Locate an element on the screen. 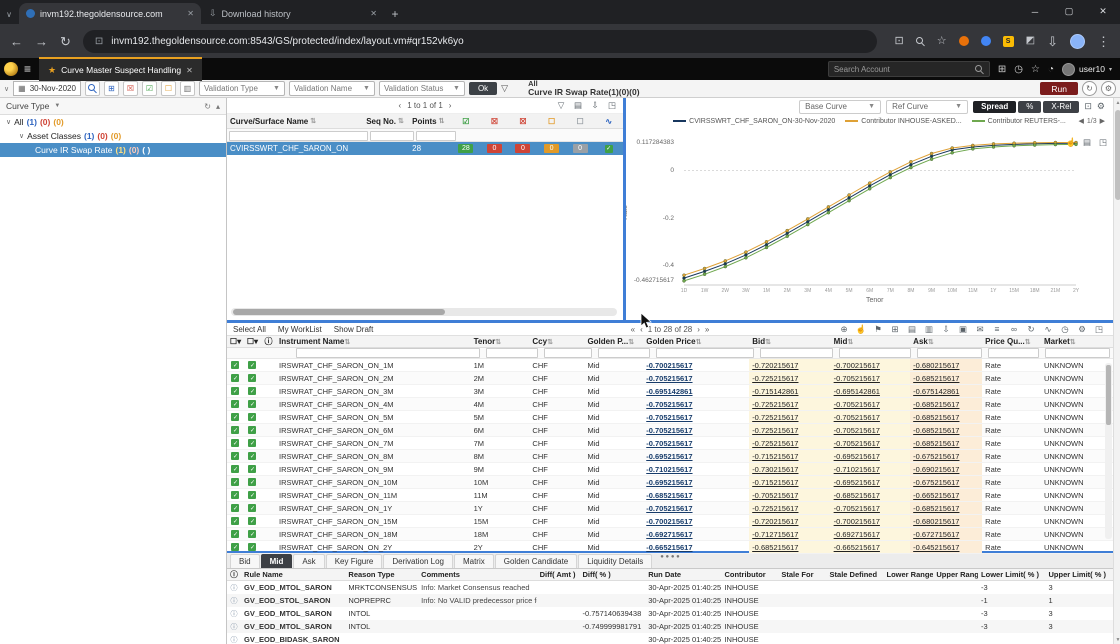 The image size is (1120, 644). thumbs-up-icon: ☝ is located at coordinates (861, 329).